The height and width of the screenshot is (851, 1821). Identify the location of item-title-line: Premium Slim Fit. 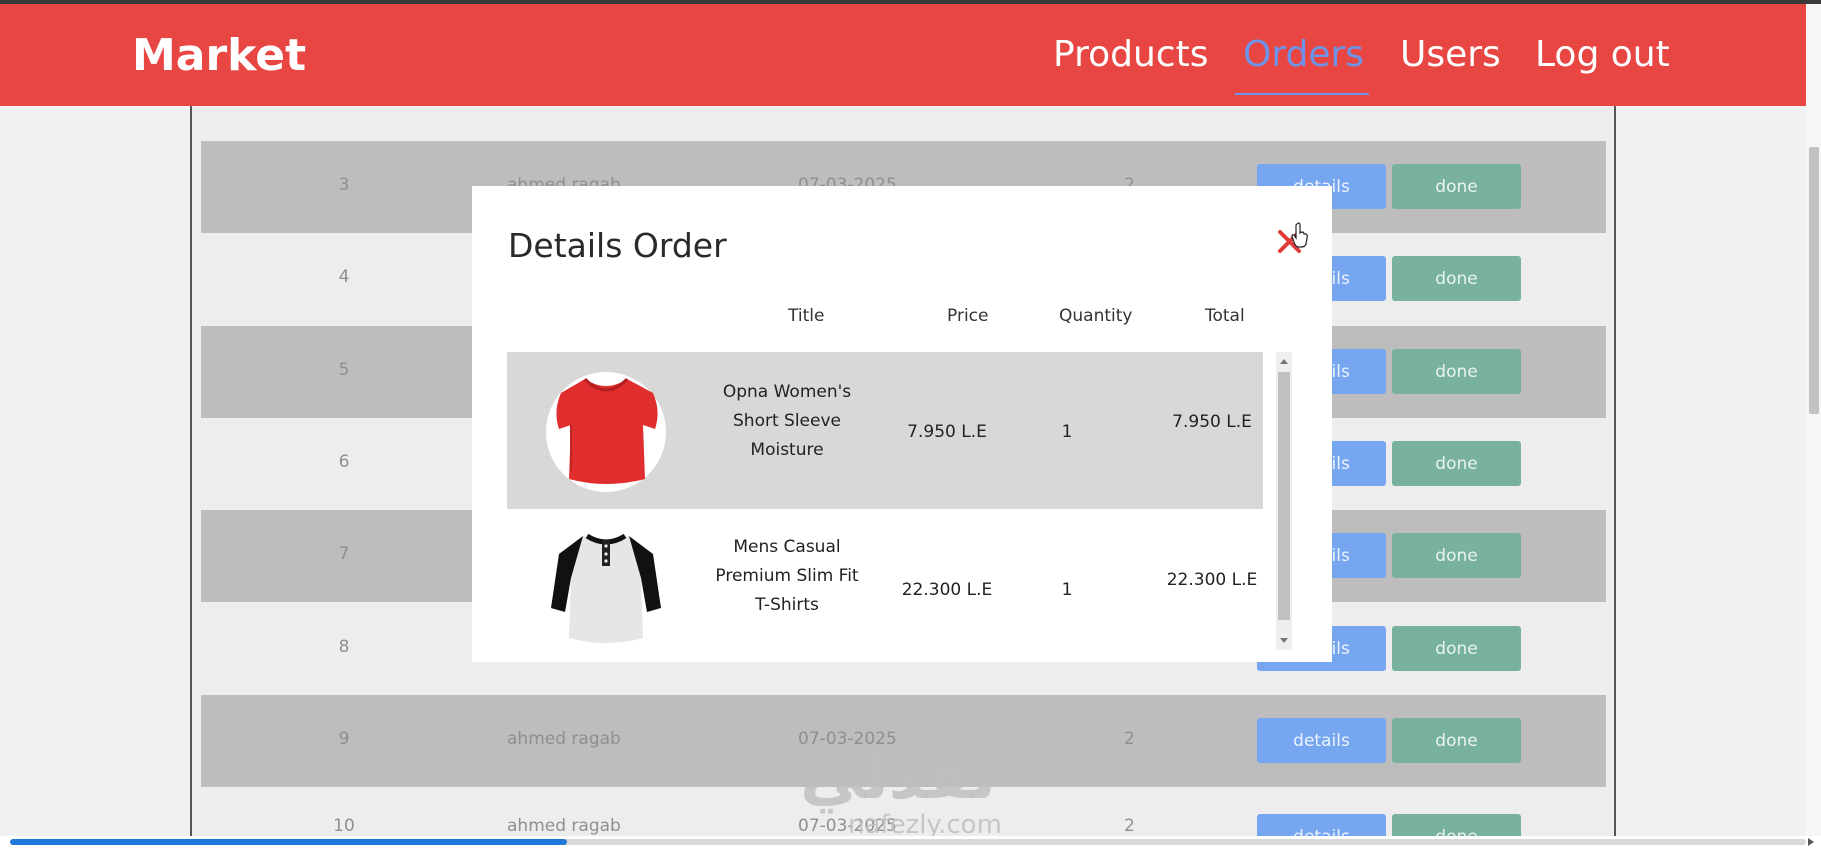
(787, 576).